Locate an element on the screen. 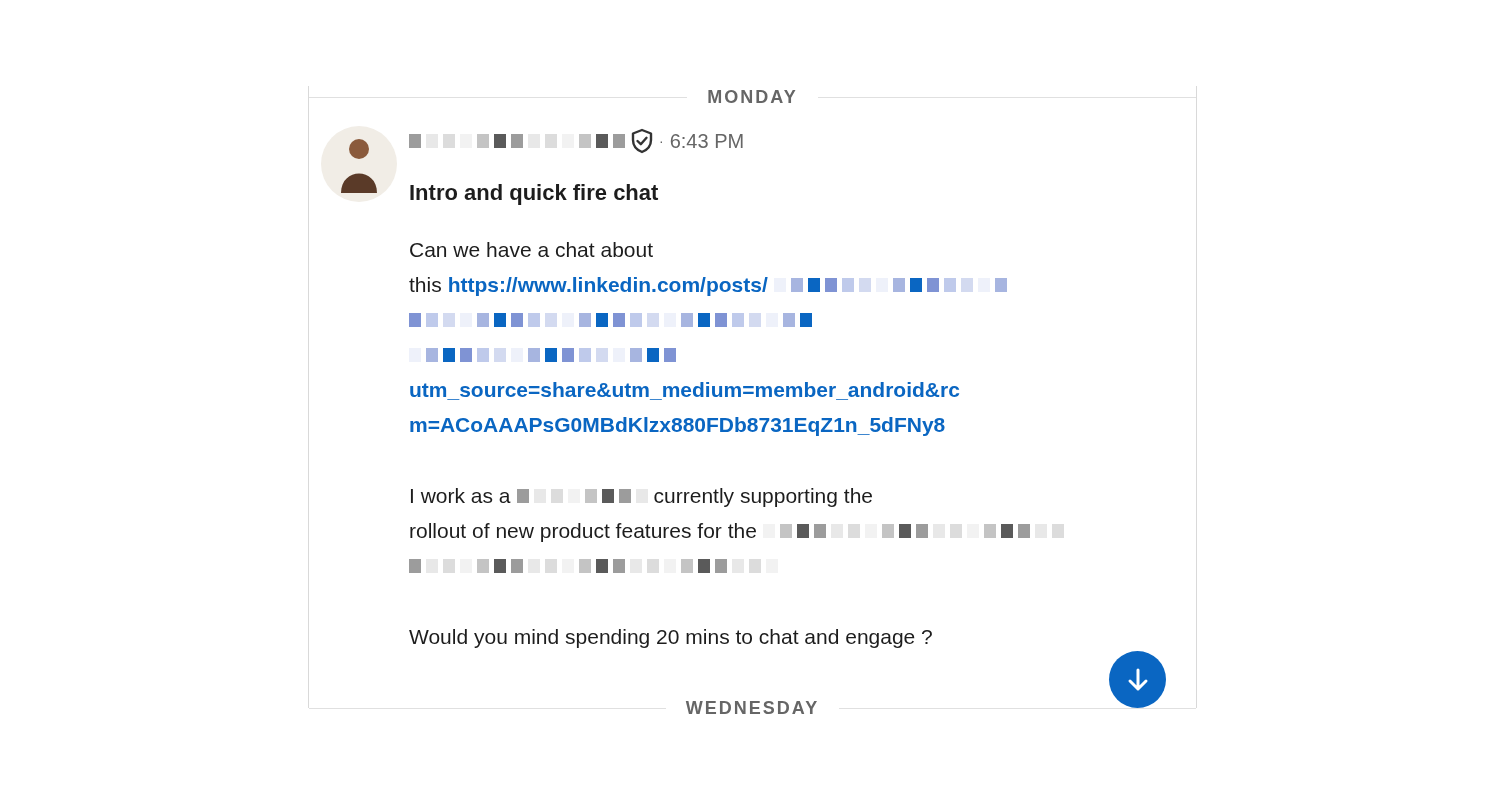 The height and width of the screenshot is (800, 1500). message-time: 6:43 PM is located at coordinates (707, 141).